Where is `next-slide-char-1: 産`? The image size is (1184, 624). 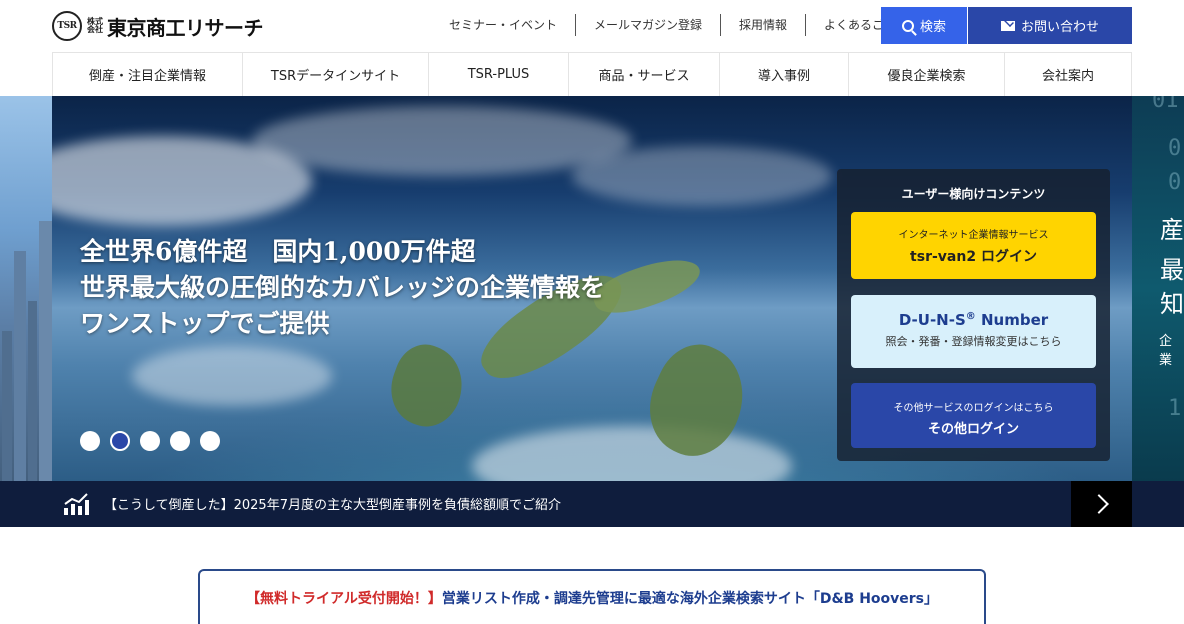
next-slide-char-1: 産 is located at coordinates (1172, 230).